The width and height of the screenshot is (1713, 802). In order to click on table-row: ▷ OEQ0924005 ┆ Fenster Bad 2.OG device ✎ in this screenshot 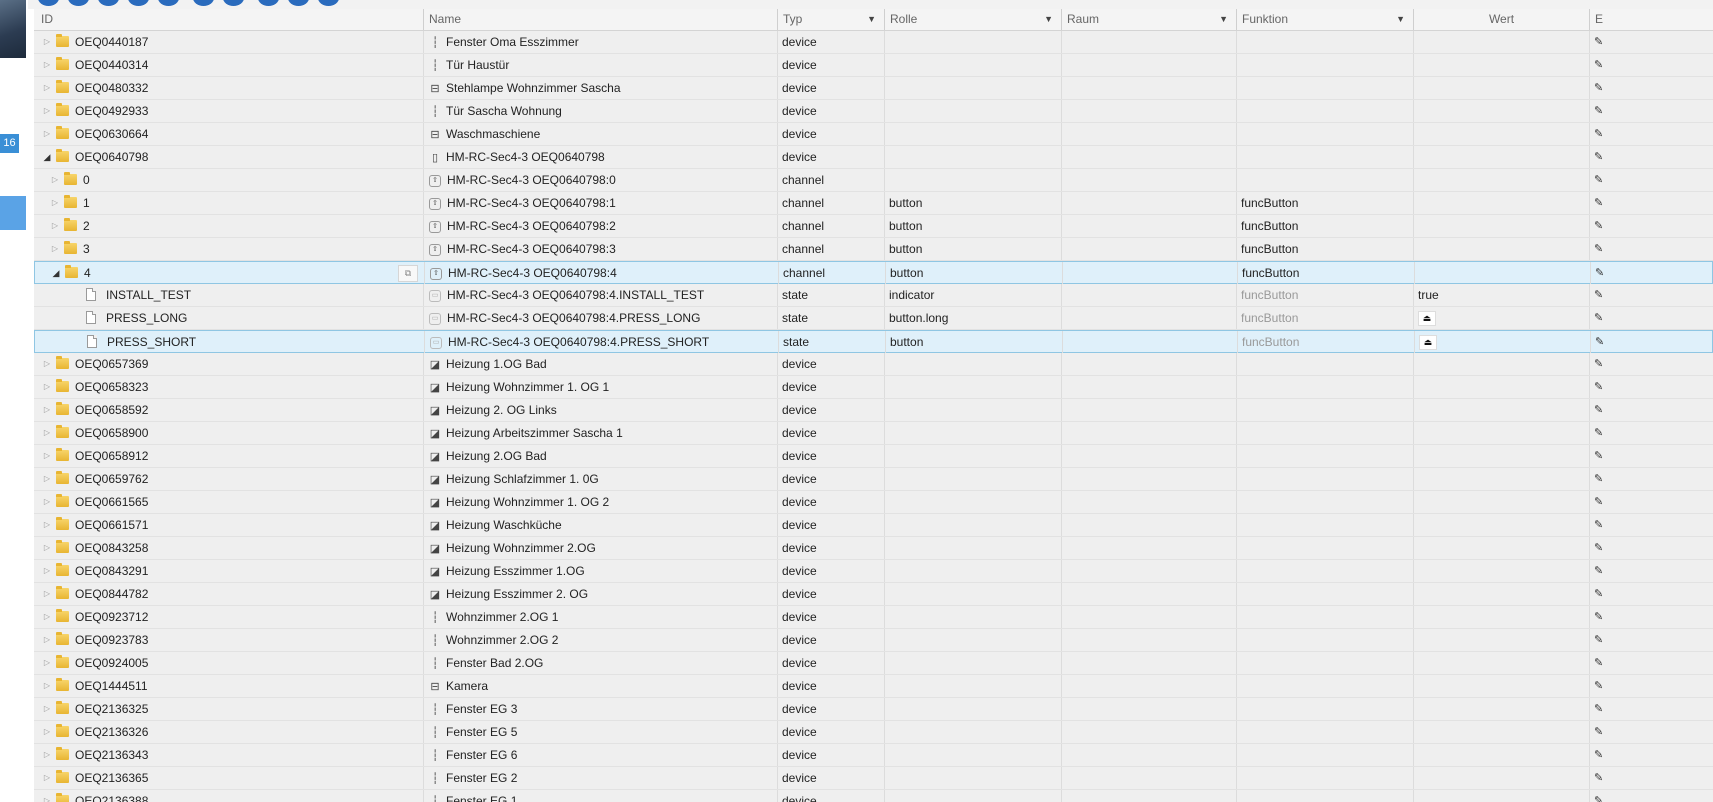, I will do `click(873, 663)`.